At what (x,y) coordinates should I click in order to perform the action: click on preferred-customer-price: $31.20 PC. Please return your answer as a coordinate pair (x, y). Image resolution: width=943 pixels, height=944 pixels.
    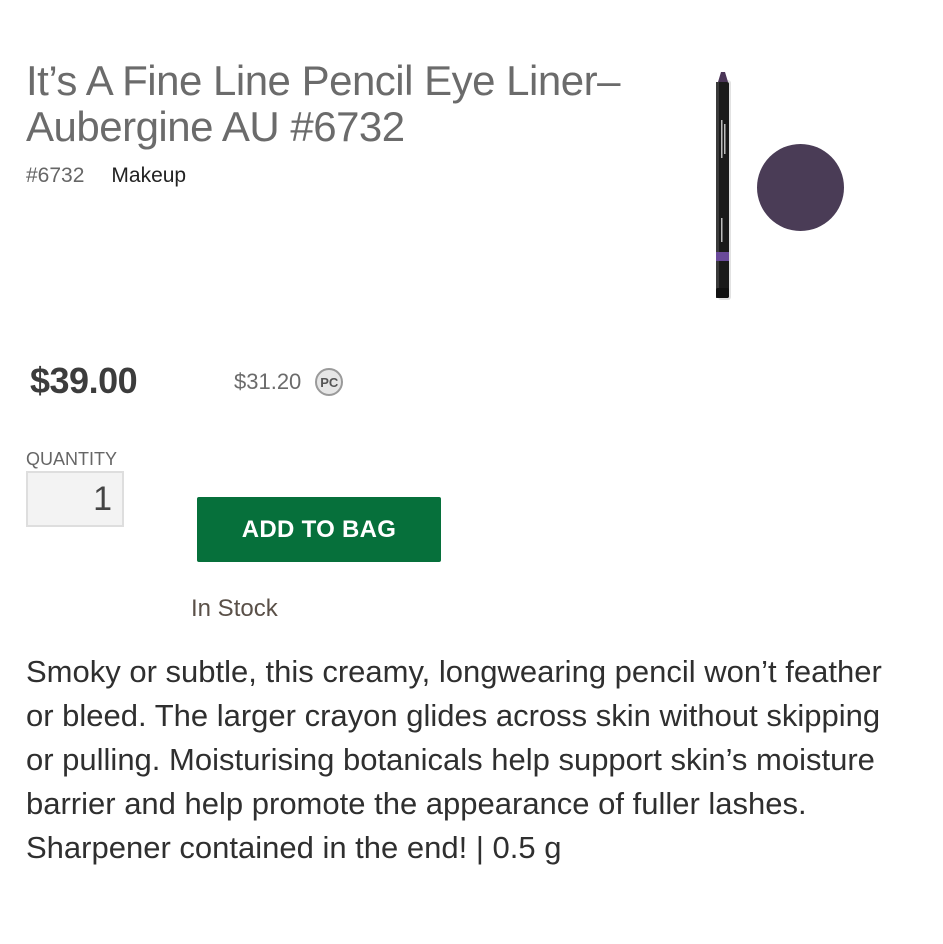
    Looking at the image, I should click on (289, 382).